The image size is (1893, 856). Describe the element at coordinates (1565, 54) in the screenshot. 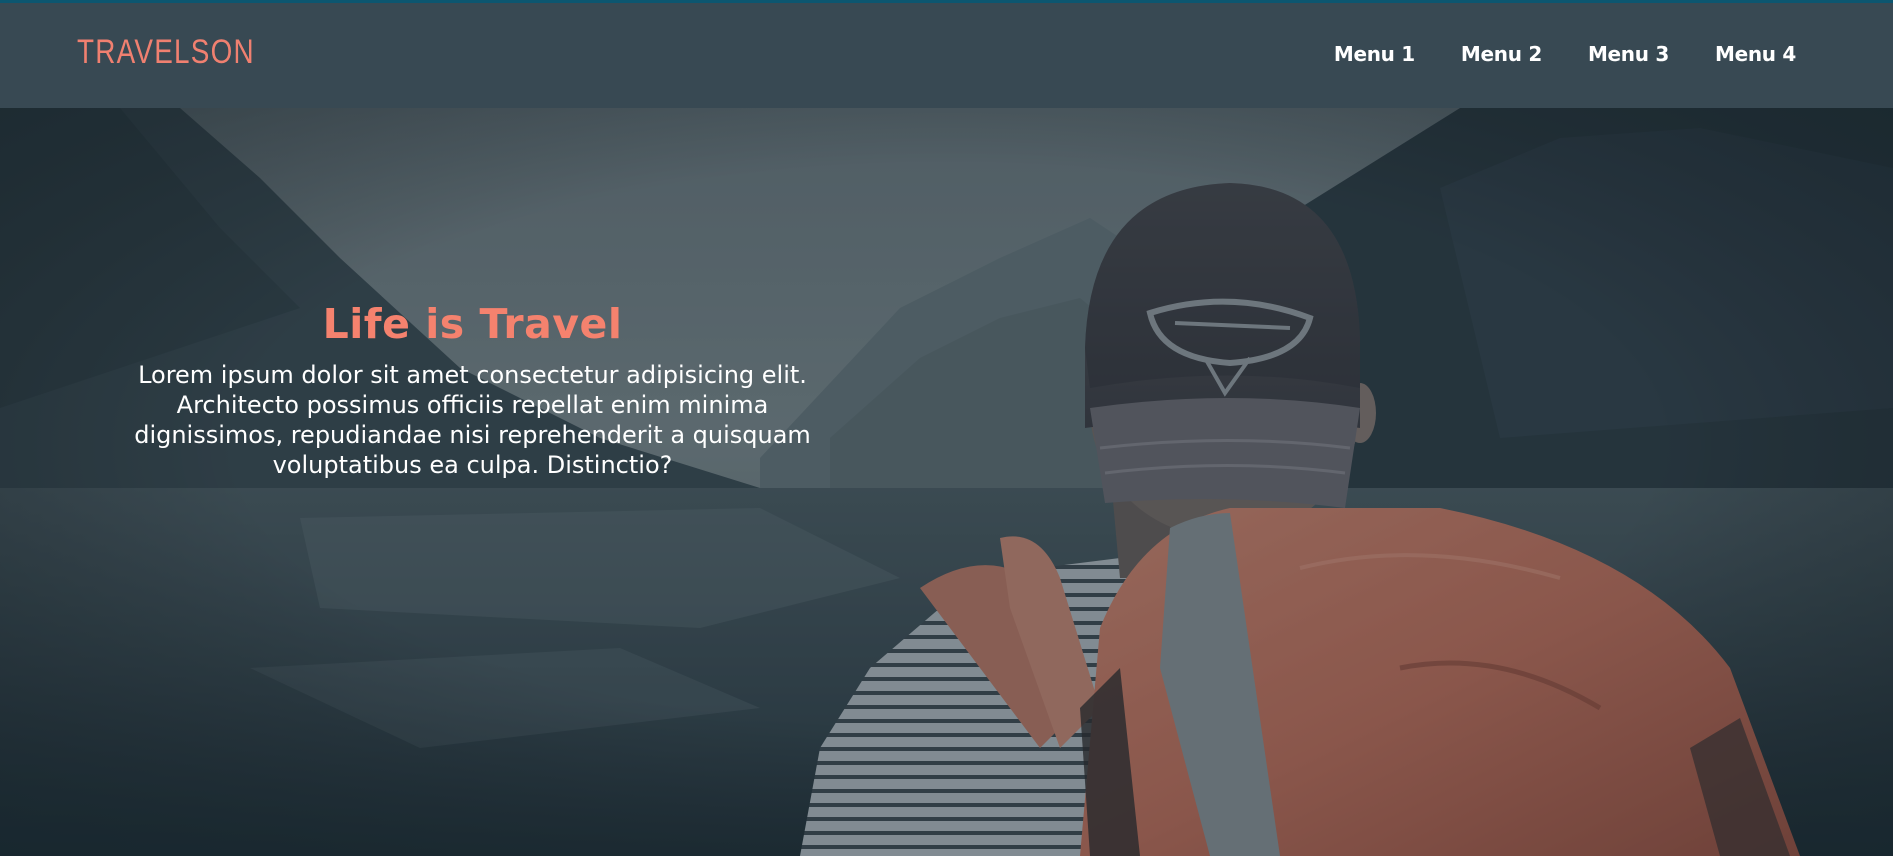

I see `main-nav: Menu 1 Menu 2 Menu 3 Menu 4` at that location.